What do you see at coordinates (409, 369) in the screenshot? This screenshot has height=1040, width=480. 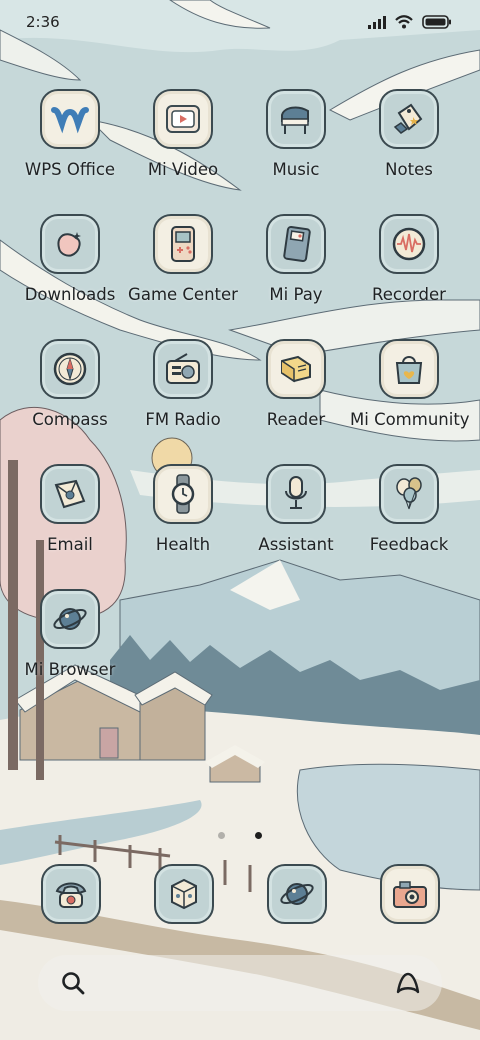 I see `mi-community-bag-icon` at bounding box center [409, 369].